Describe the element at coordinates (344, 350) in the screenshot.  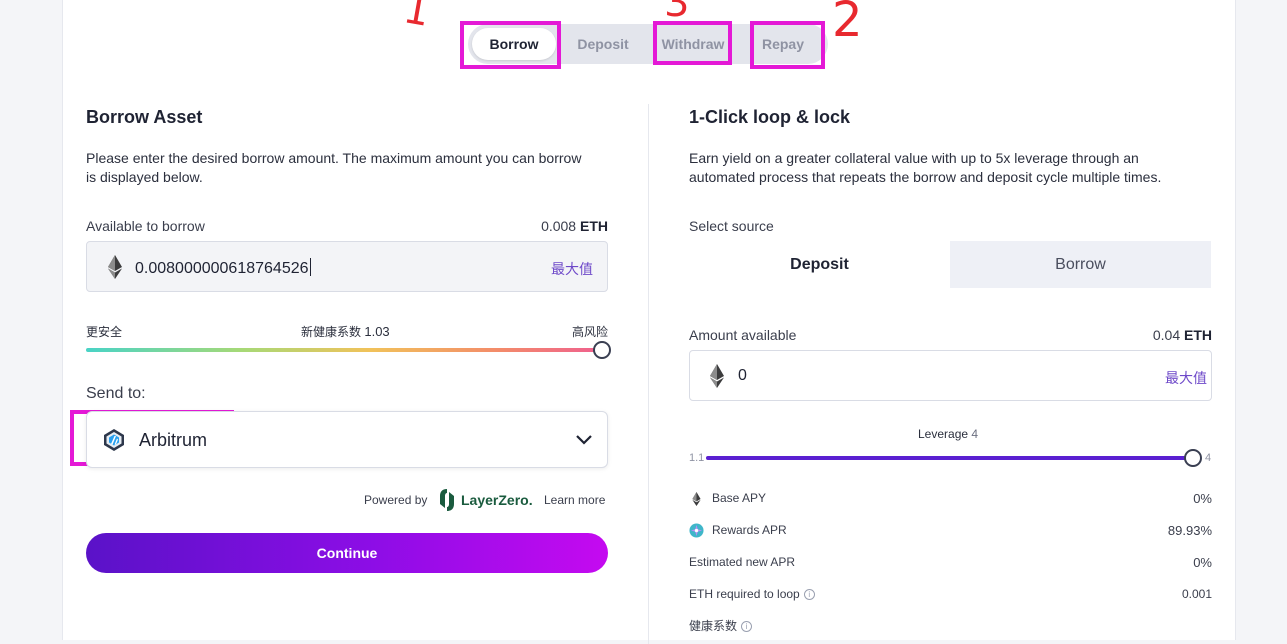
I see `health-factor-slider` at that location.